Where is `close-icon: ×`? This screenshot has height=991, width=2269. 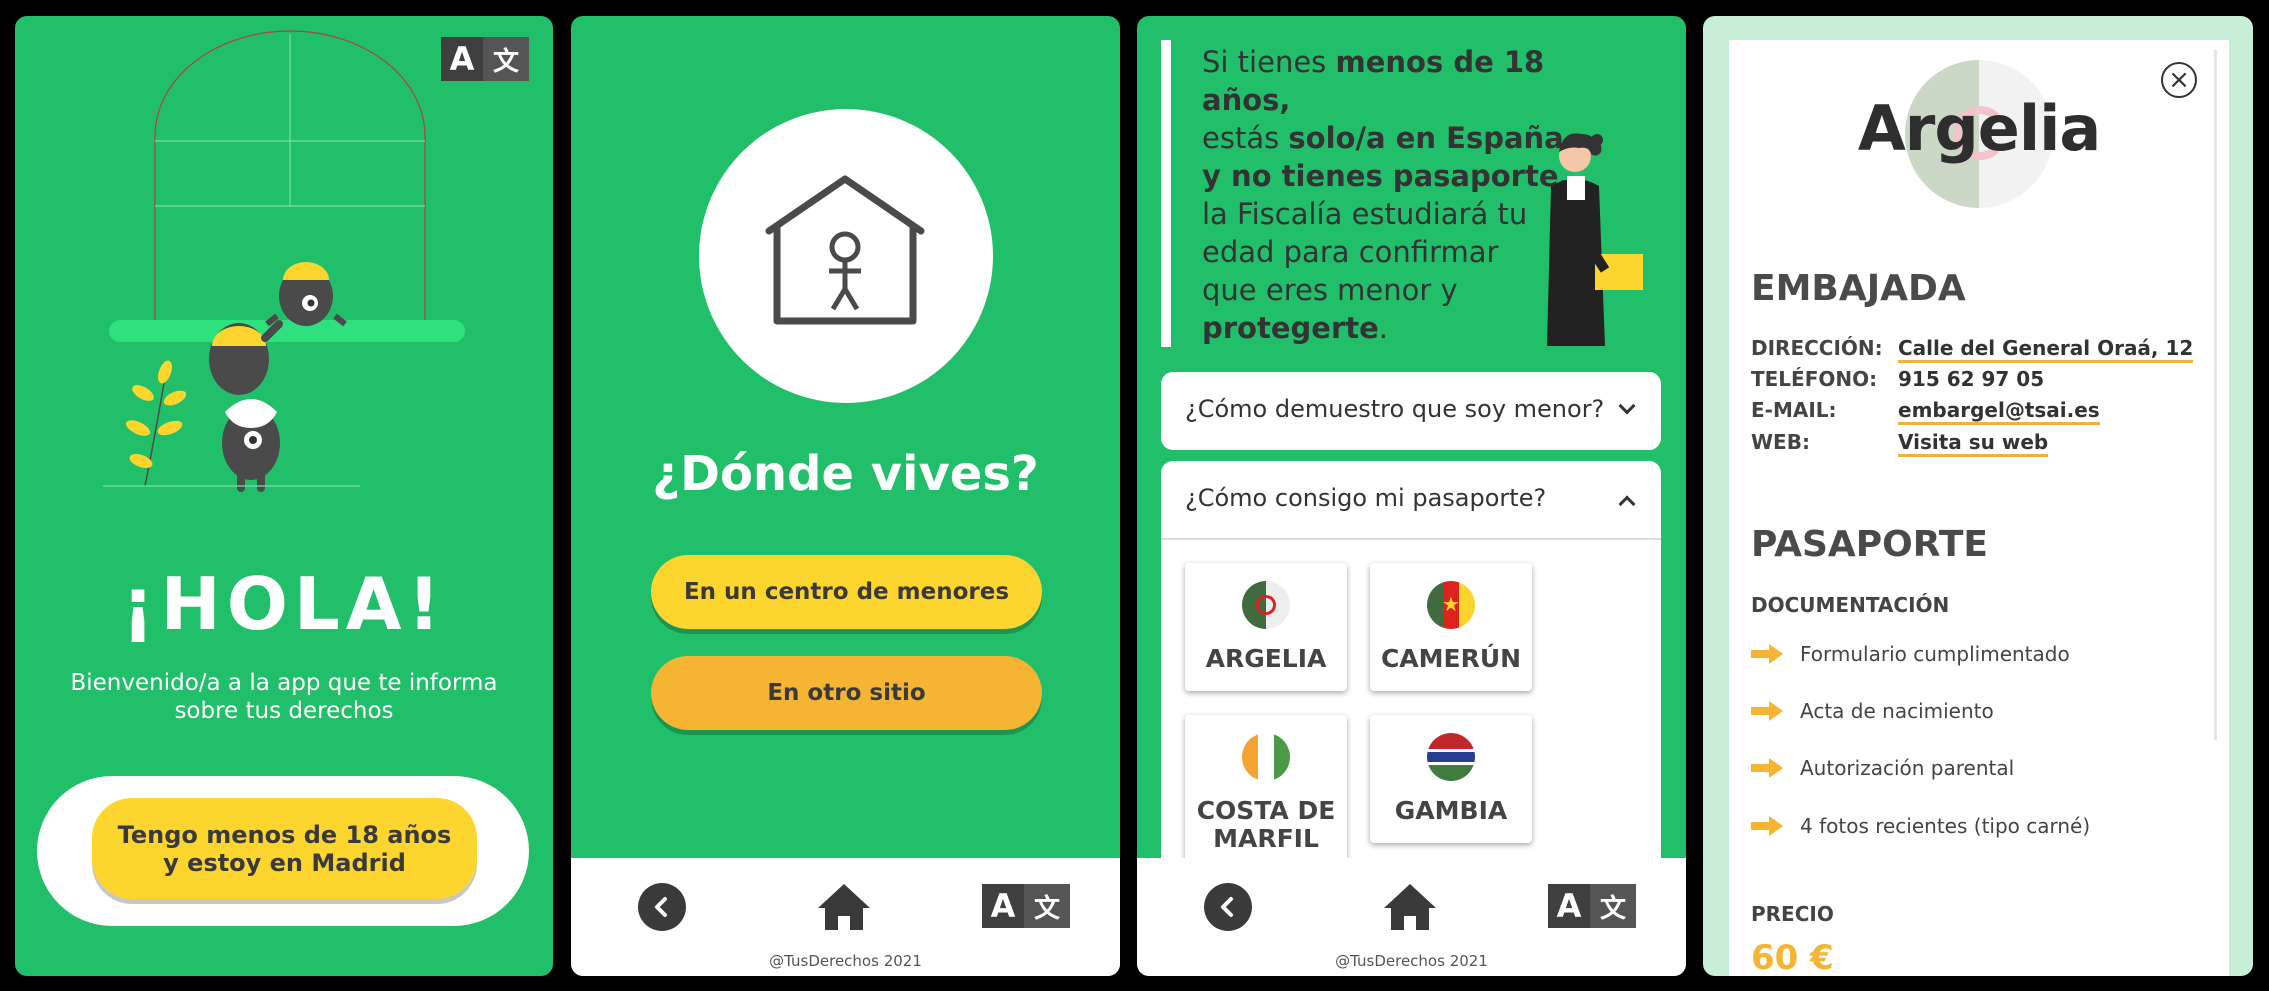 close-icon: × is located at coordinates (2179, 80).